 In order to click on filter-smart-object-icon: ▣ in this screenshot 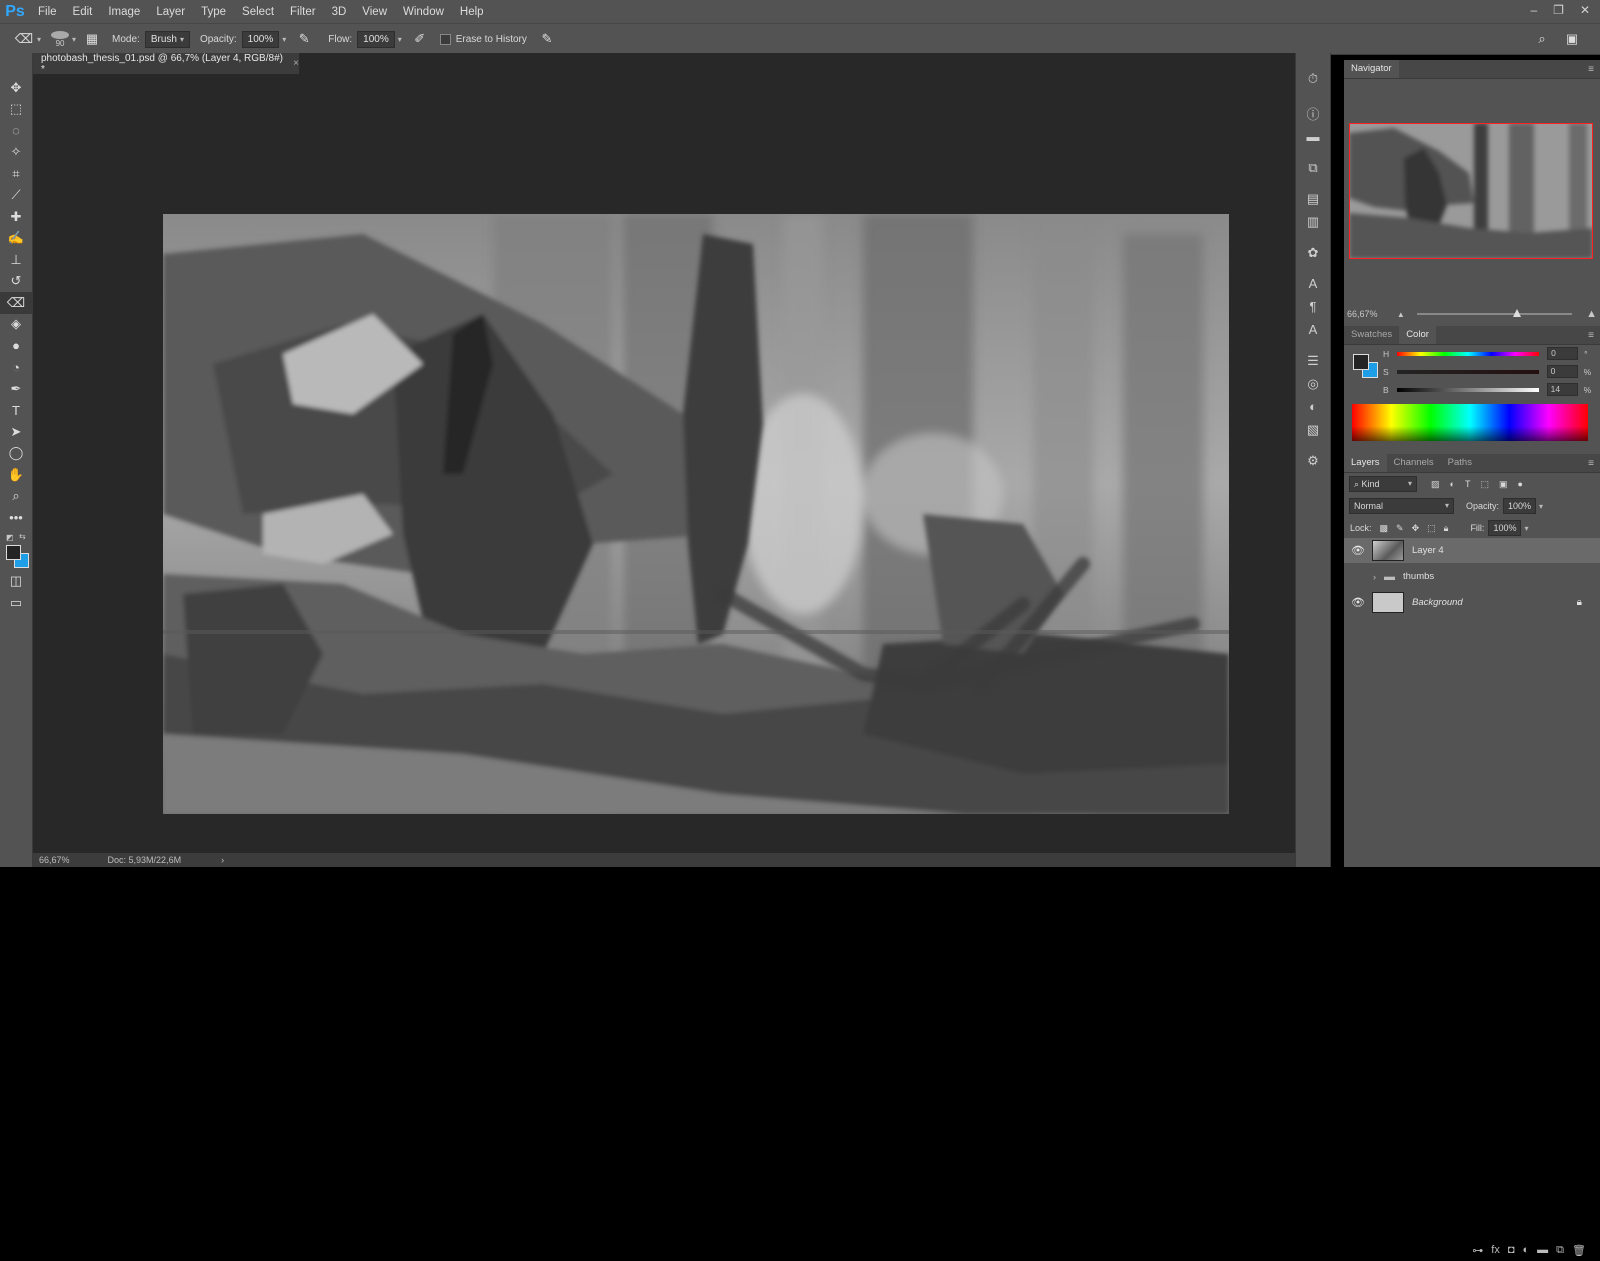, I will do `click(1503, 484)`.